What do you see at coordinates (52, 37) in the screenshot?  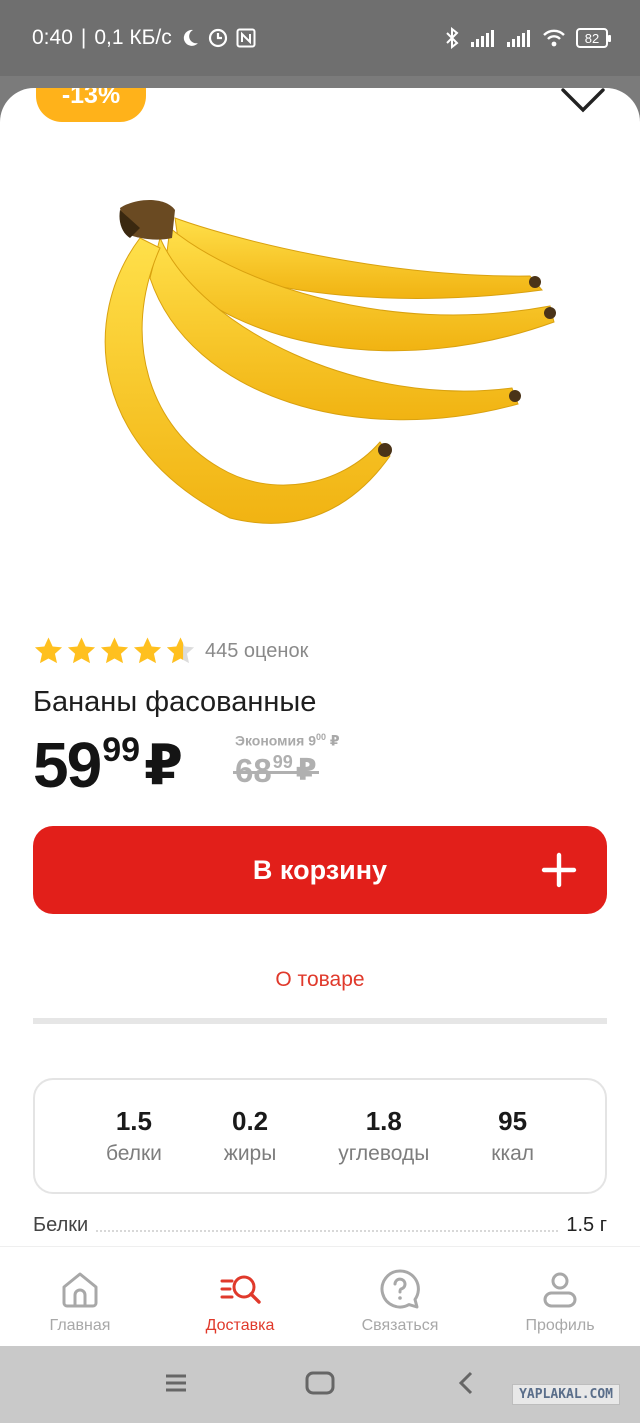 I see `status-time: 0:40` at bounding box center [52, 37].